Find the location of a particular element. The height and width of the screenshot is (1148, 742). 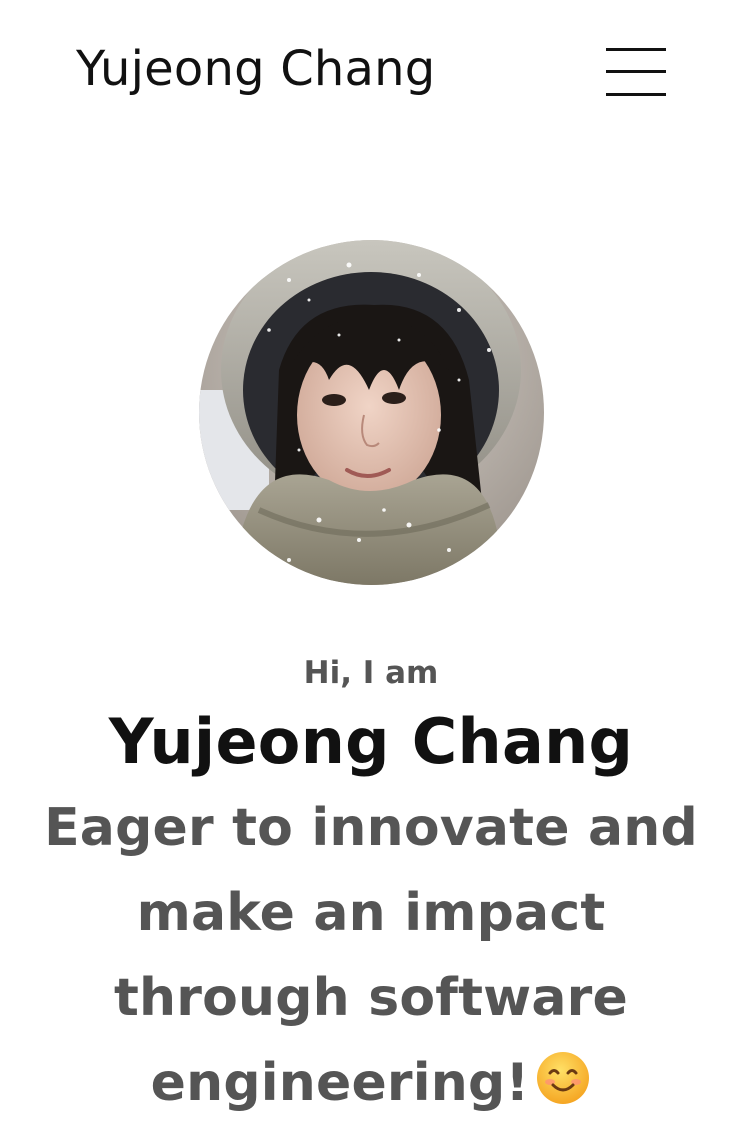

greeting-text: Hi, I am is located at coordinates (371, 673).